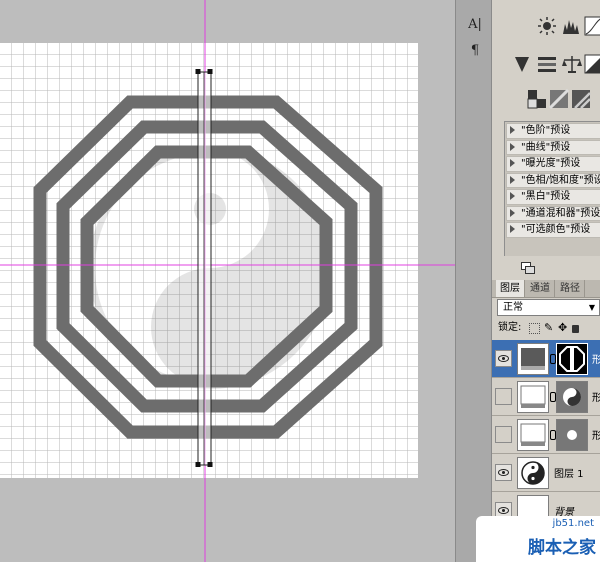  Describe the element at coordinates (581, 99) in the screenshot. I see `selective-color-icon` at that location.